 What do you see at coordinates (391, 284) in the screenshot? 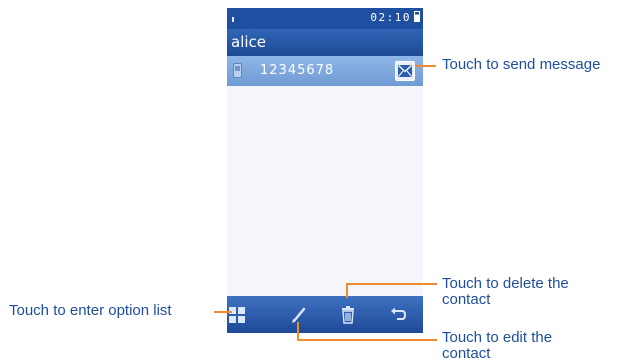
I see `callout-line-delete-horizontal` at bounding box center [391, 284].